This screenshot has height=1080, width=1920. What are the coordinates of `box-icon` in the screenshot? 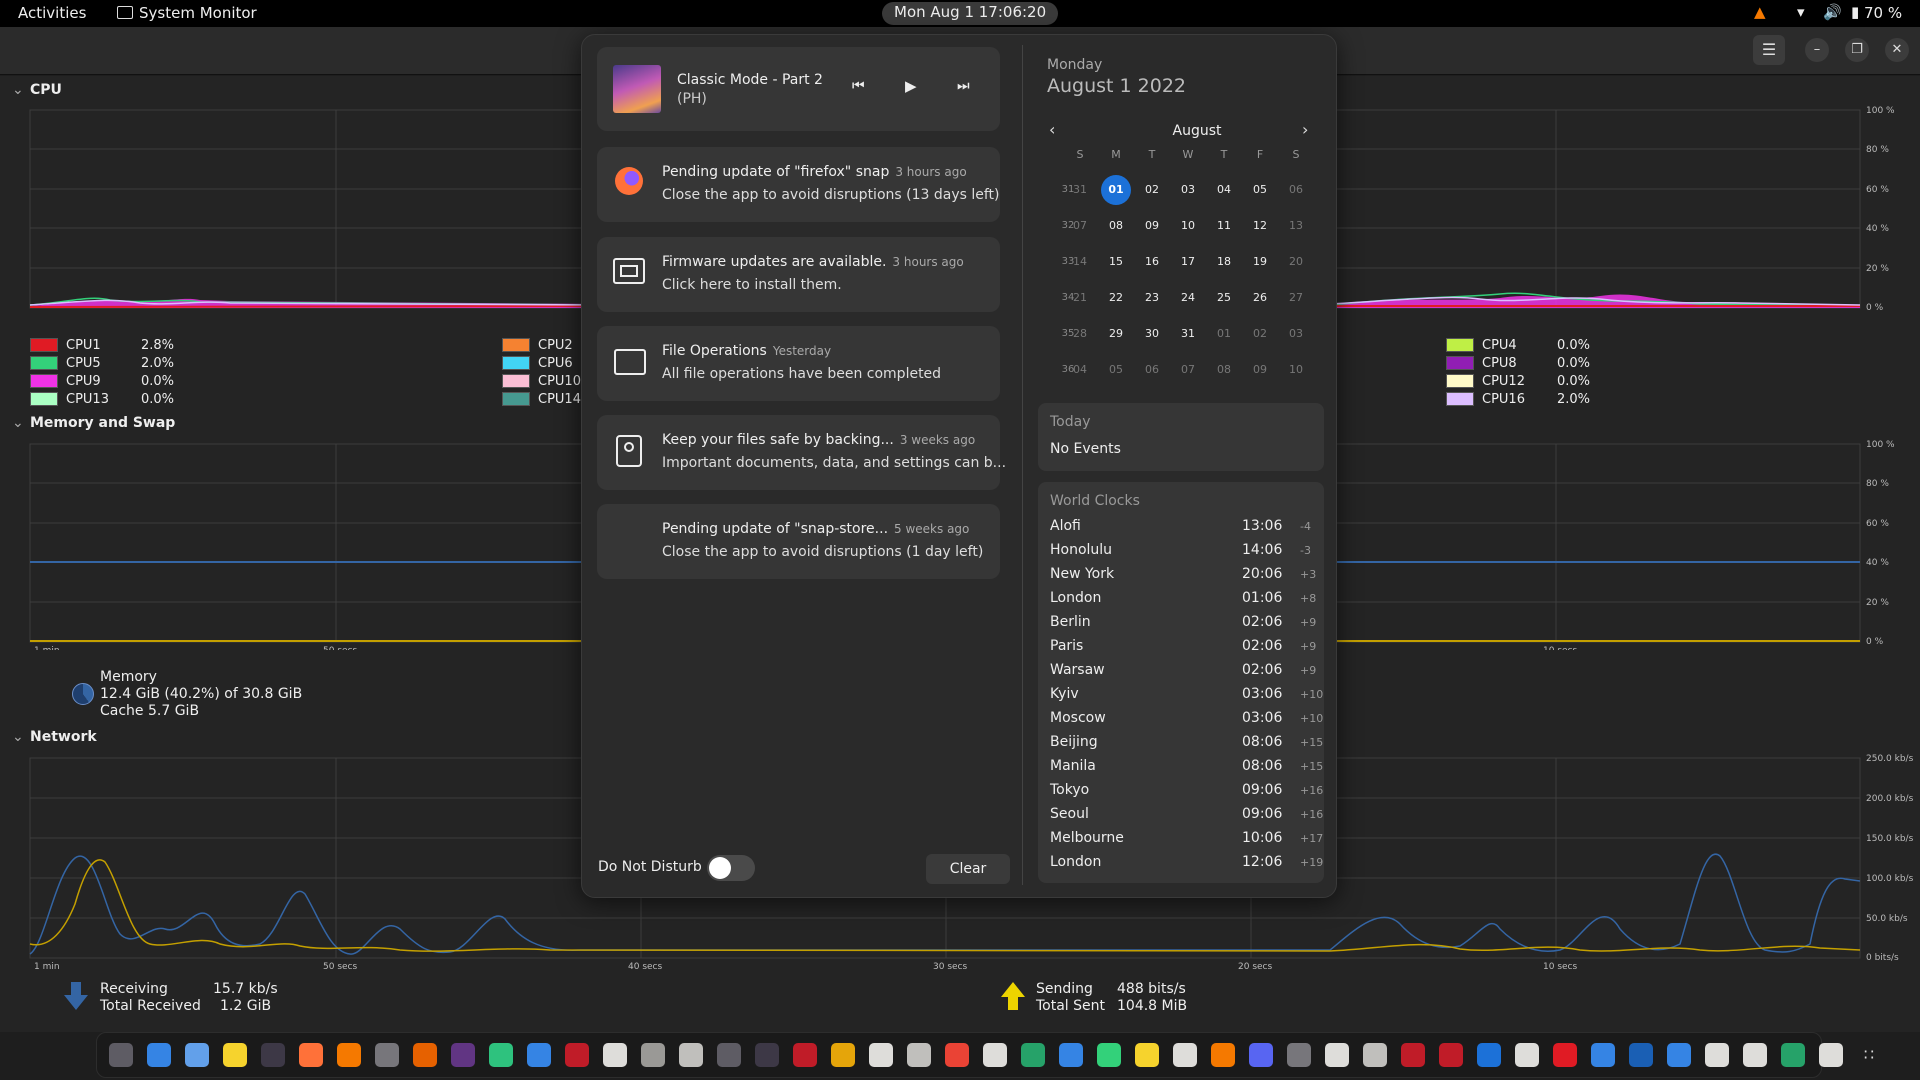 It's located at (691, 1055).